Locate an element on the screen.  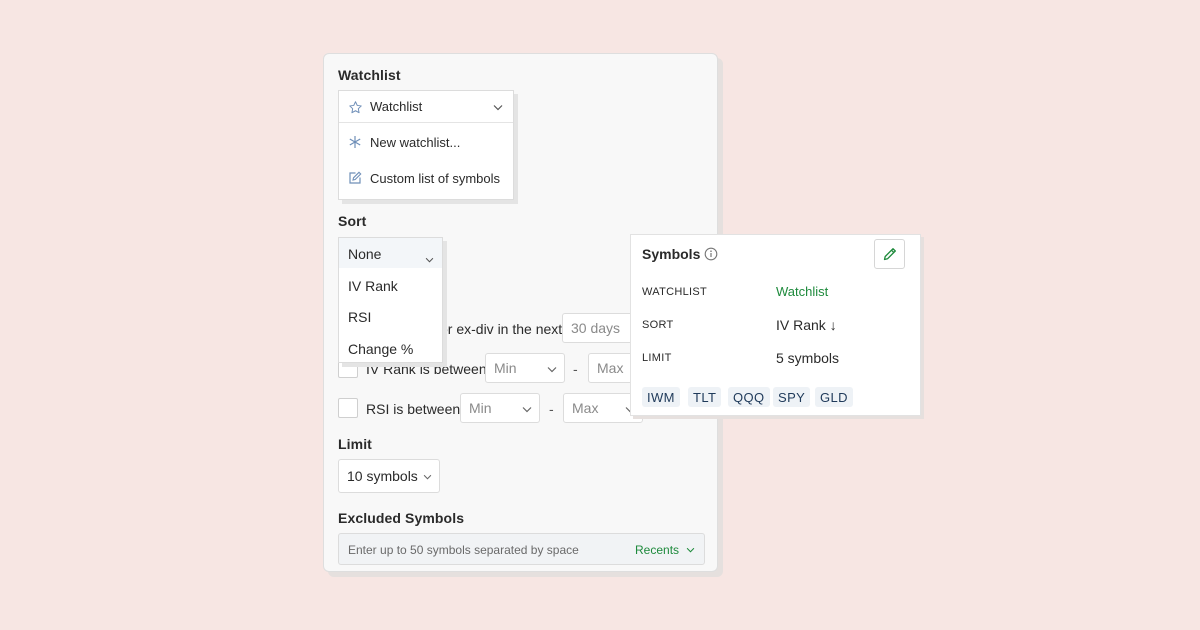
symbol-chip: GLD is located at coordinates (834, 397).